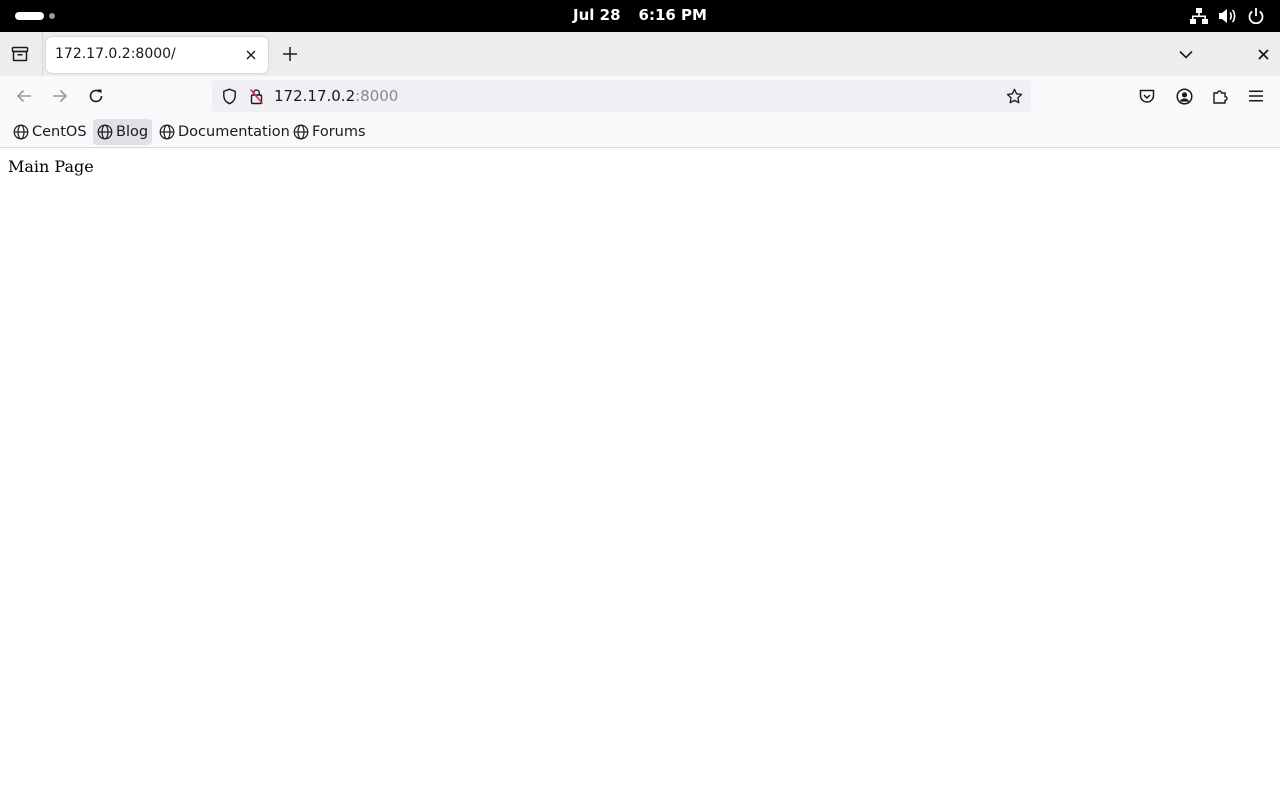 Image resolution: width=1280 pixels, height=800 pixels. Describe the element at coordinates (59, 132) in the screenshot. I see `bookmark-label: CentOS` at that location.